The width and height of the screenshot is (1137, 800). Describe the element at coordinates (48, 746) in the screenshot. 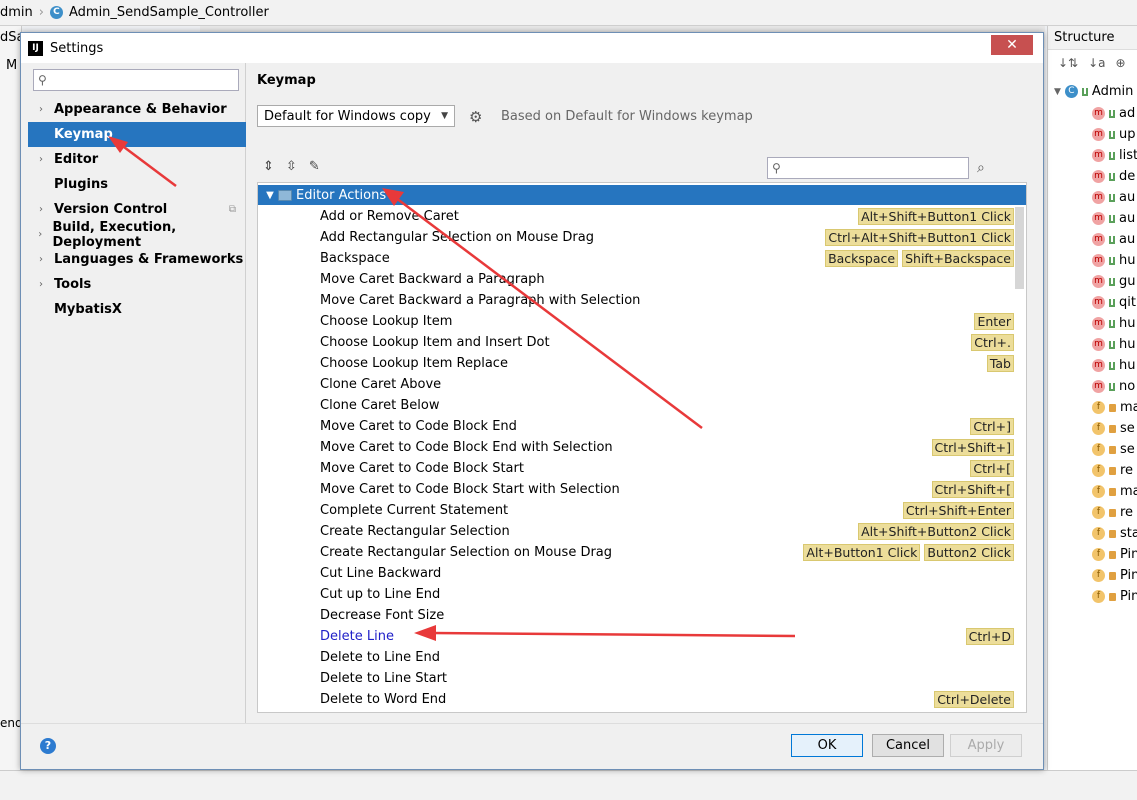

I see `help-icon: ?` at that location.